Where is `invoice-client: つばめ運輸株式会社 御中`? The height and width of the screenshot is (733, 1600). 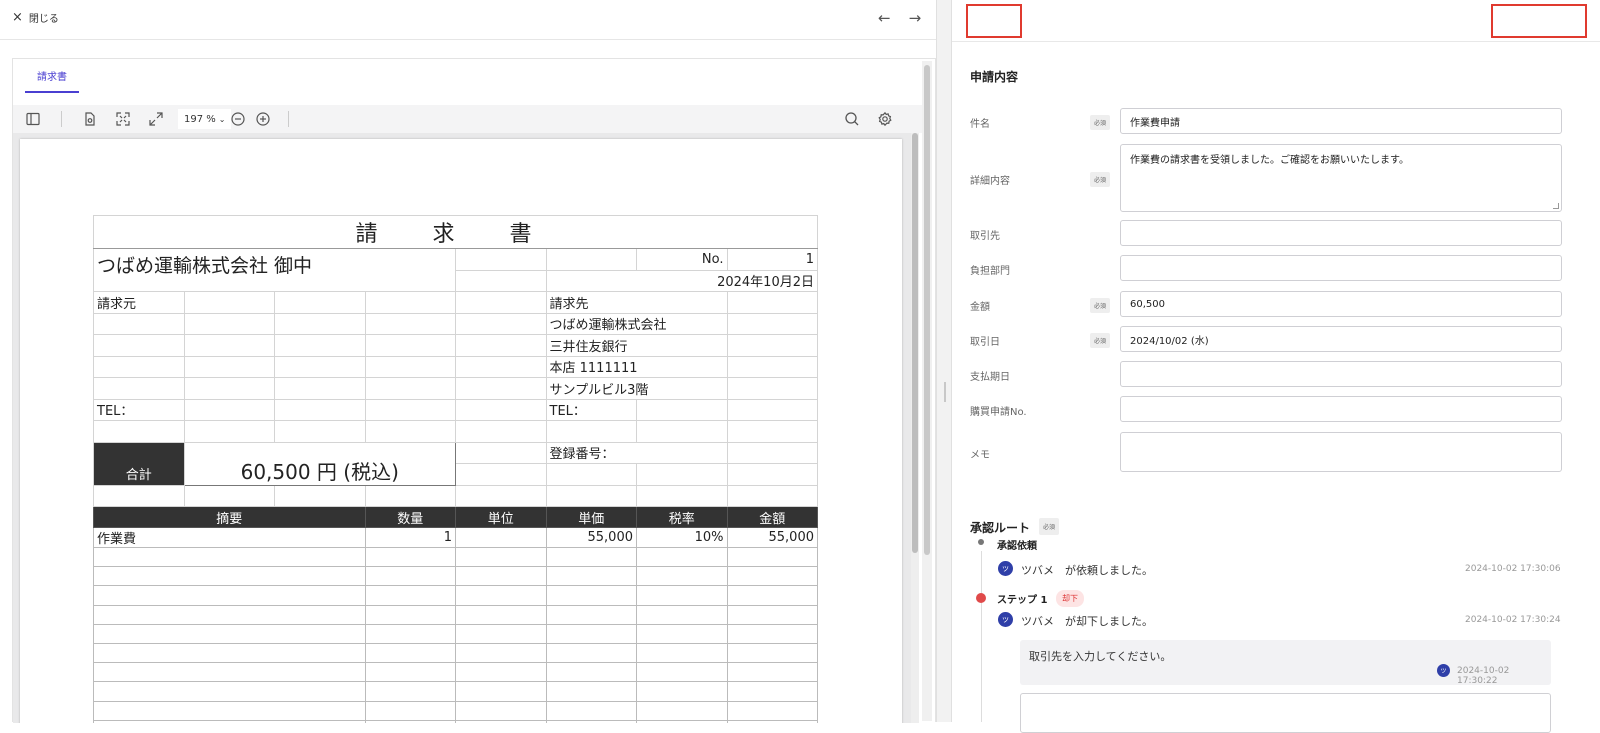 invoice-client: つばめ運輸株式会社 御中 is located at coordinates (274, 270).